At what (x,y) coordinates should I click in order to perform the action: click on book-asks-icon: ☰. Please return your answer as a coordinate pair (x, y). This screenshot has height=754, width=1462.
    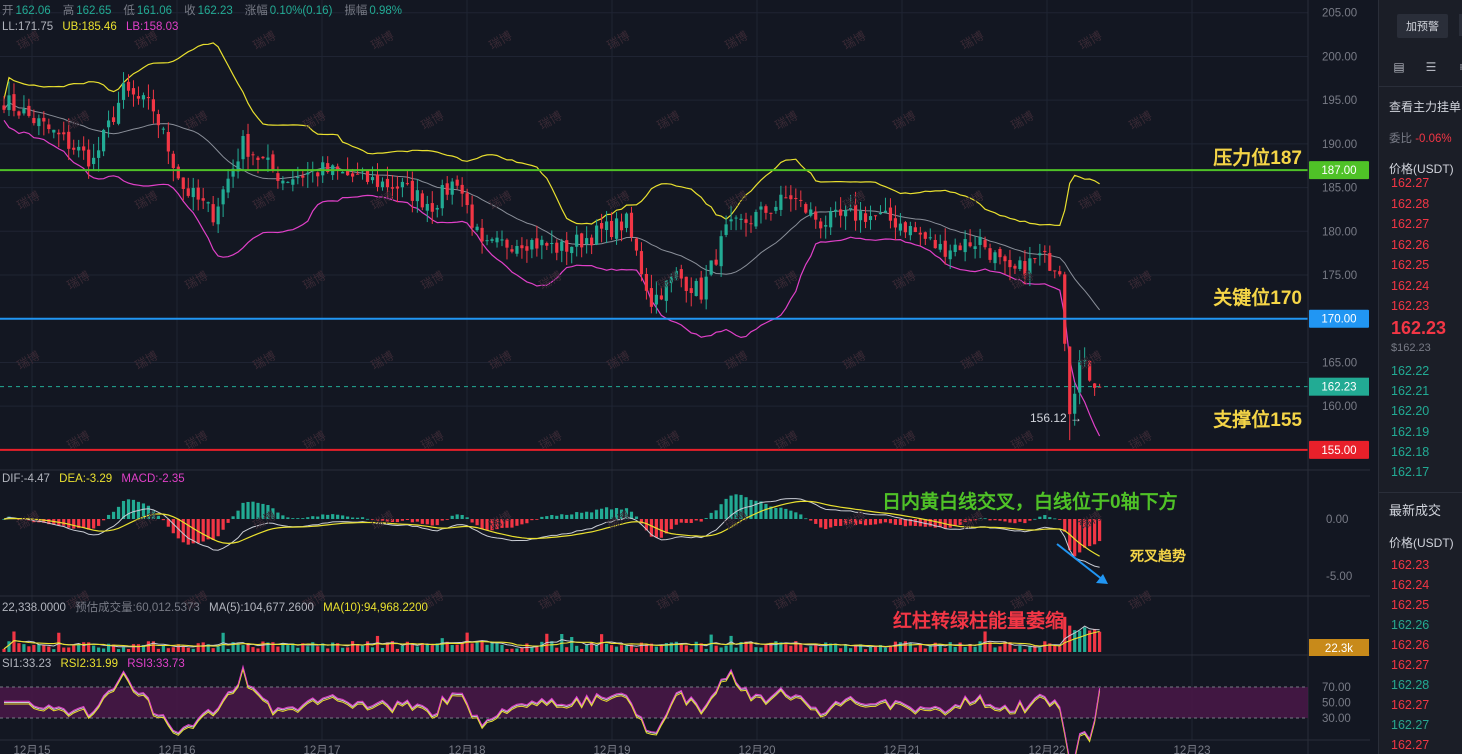
    Looking at the image, I should click on (1431, 67).